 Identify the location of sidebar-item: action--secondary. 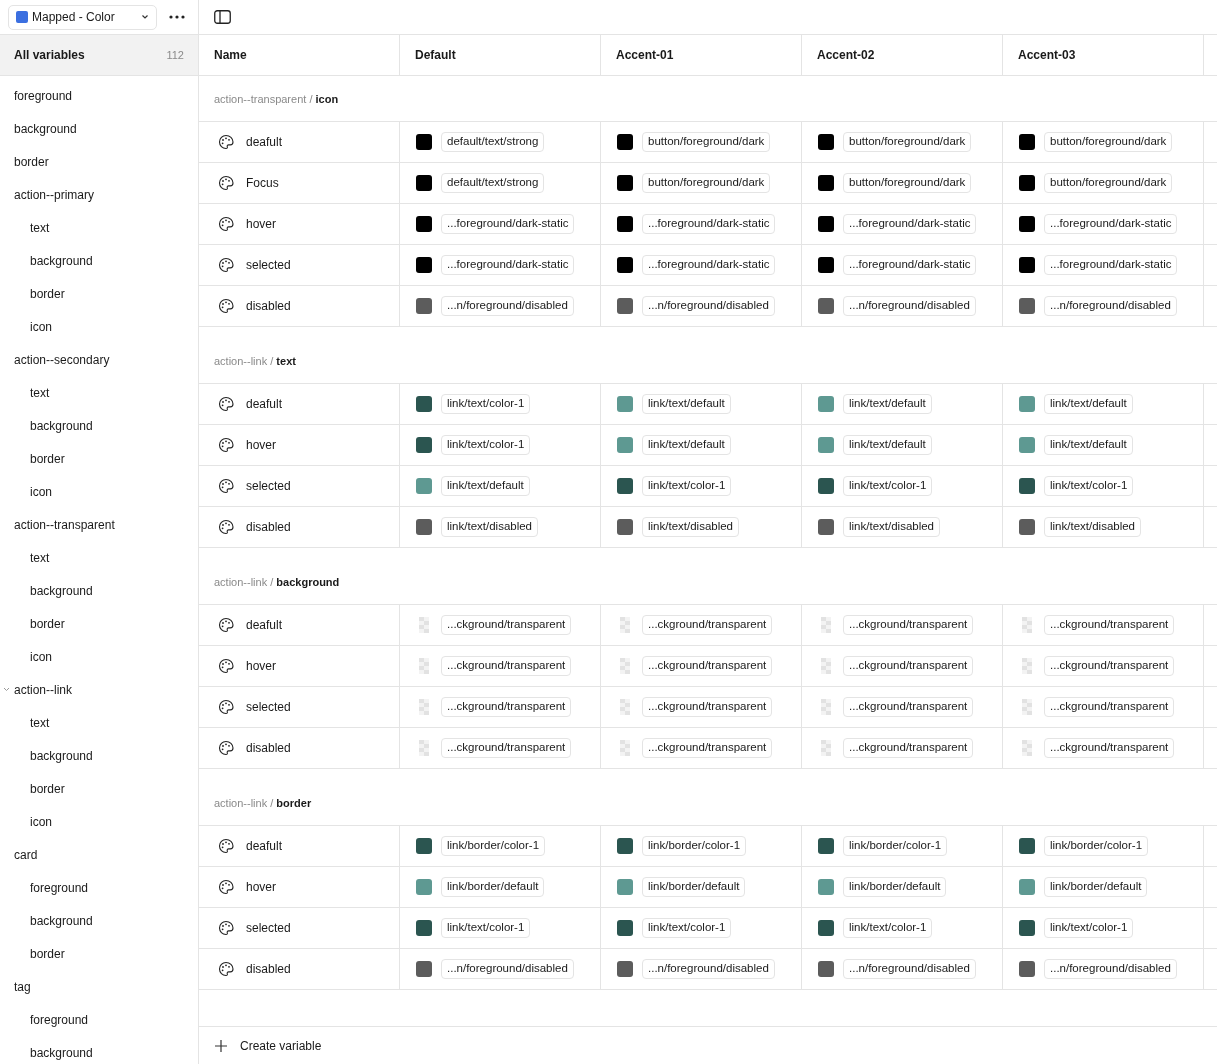
(99, 359).